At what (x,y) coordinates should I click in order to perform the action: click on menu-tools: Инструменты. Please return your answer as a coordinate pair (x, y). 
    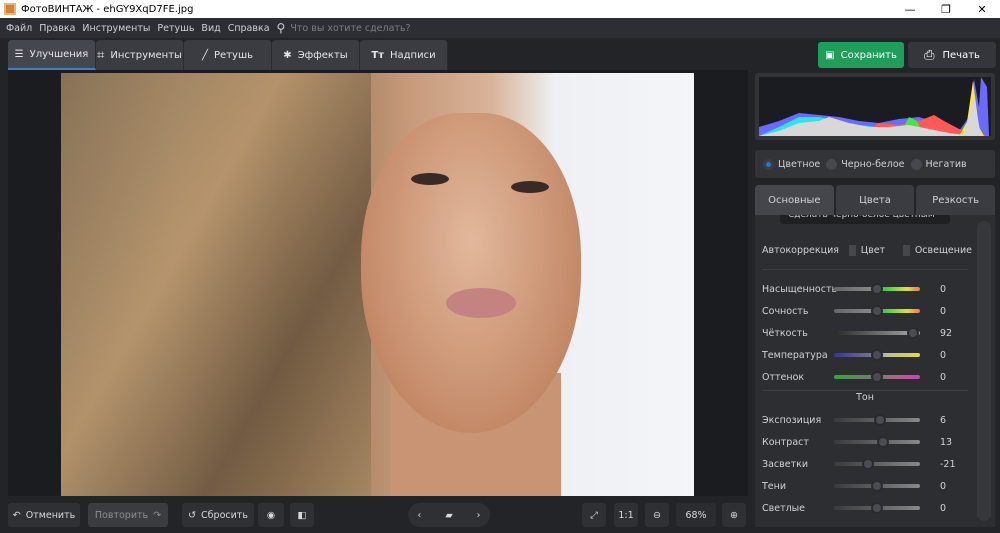
    Looking at the image, I should click on (116, 28).